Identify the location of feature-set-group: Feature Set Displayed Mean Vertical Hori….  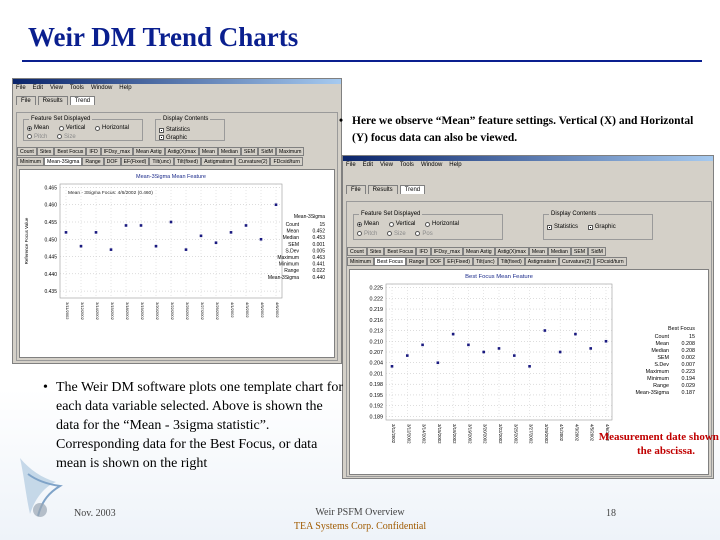
(428, 225).